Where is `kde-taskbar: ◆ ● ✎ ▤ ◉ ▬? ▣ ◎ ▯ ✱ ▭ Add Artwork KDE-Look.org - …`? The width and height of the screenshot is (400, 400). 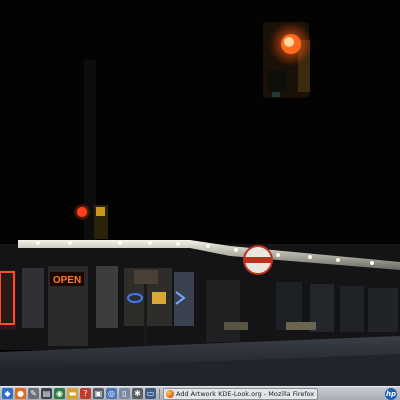 kde-taskbar: ◆ ● ✎ ▤ ◉ ▬? ▣ ◎ ▯ ✱ ▭ Add Artwork KDE-Look.org - … is located at coordinates (200, 393).